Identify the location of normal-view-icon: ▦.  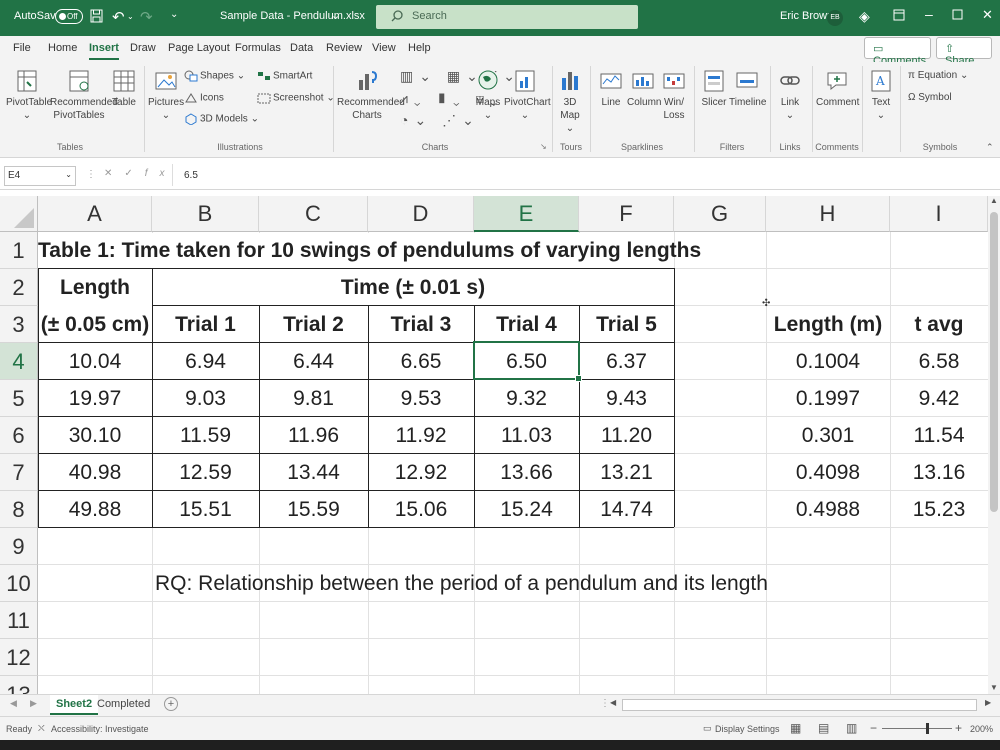
(795, 728).